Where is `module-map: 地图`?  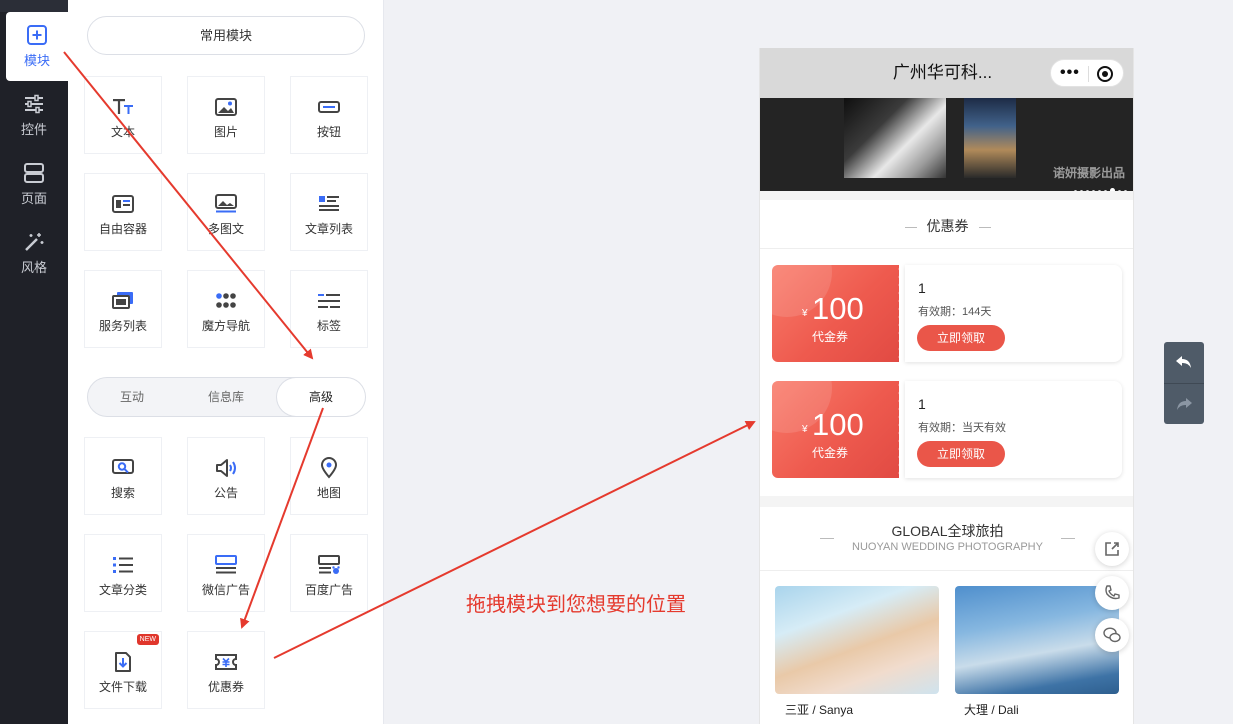
module-map: 地图 is located at coordinates (329, 476).